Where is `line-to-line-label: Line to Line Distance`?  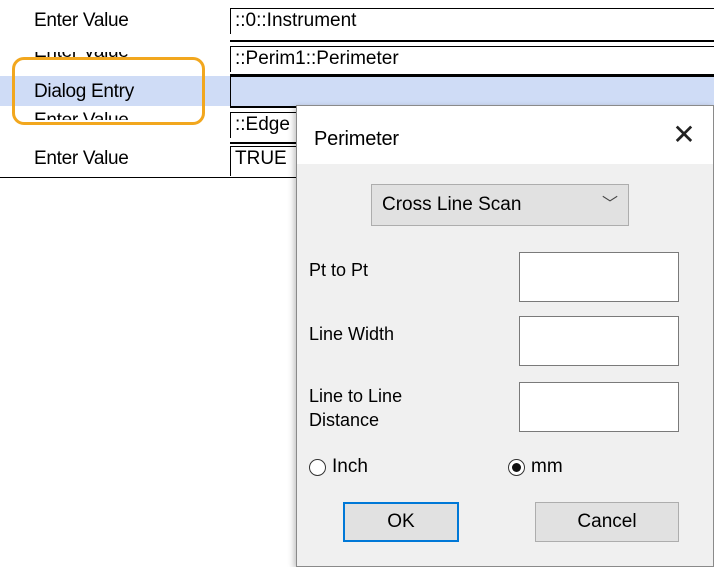 line-to-line-label: Line to Line Distance is located at coordinates (355, 408).